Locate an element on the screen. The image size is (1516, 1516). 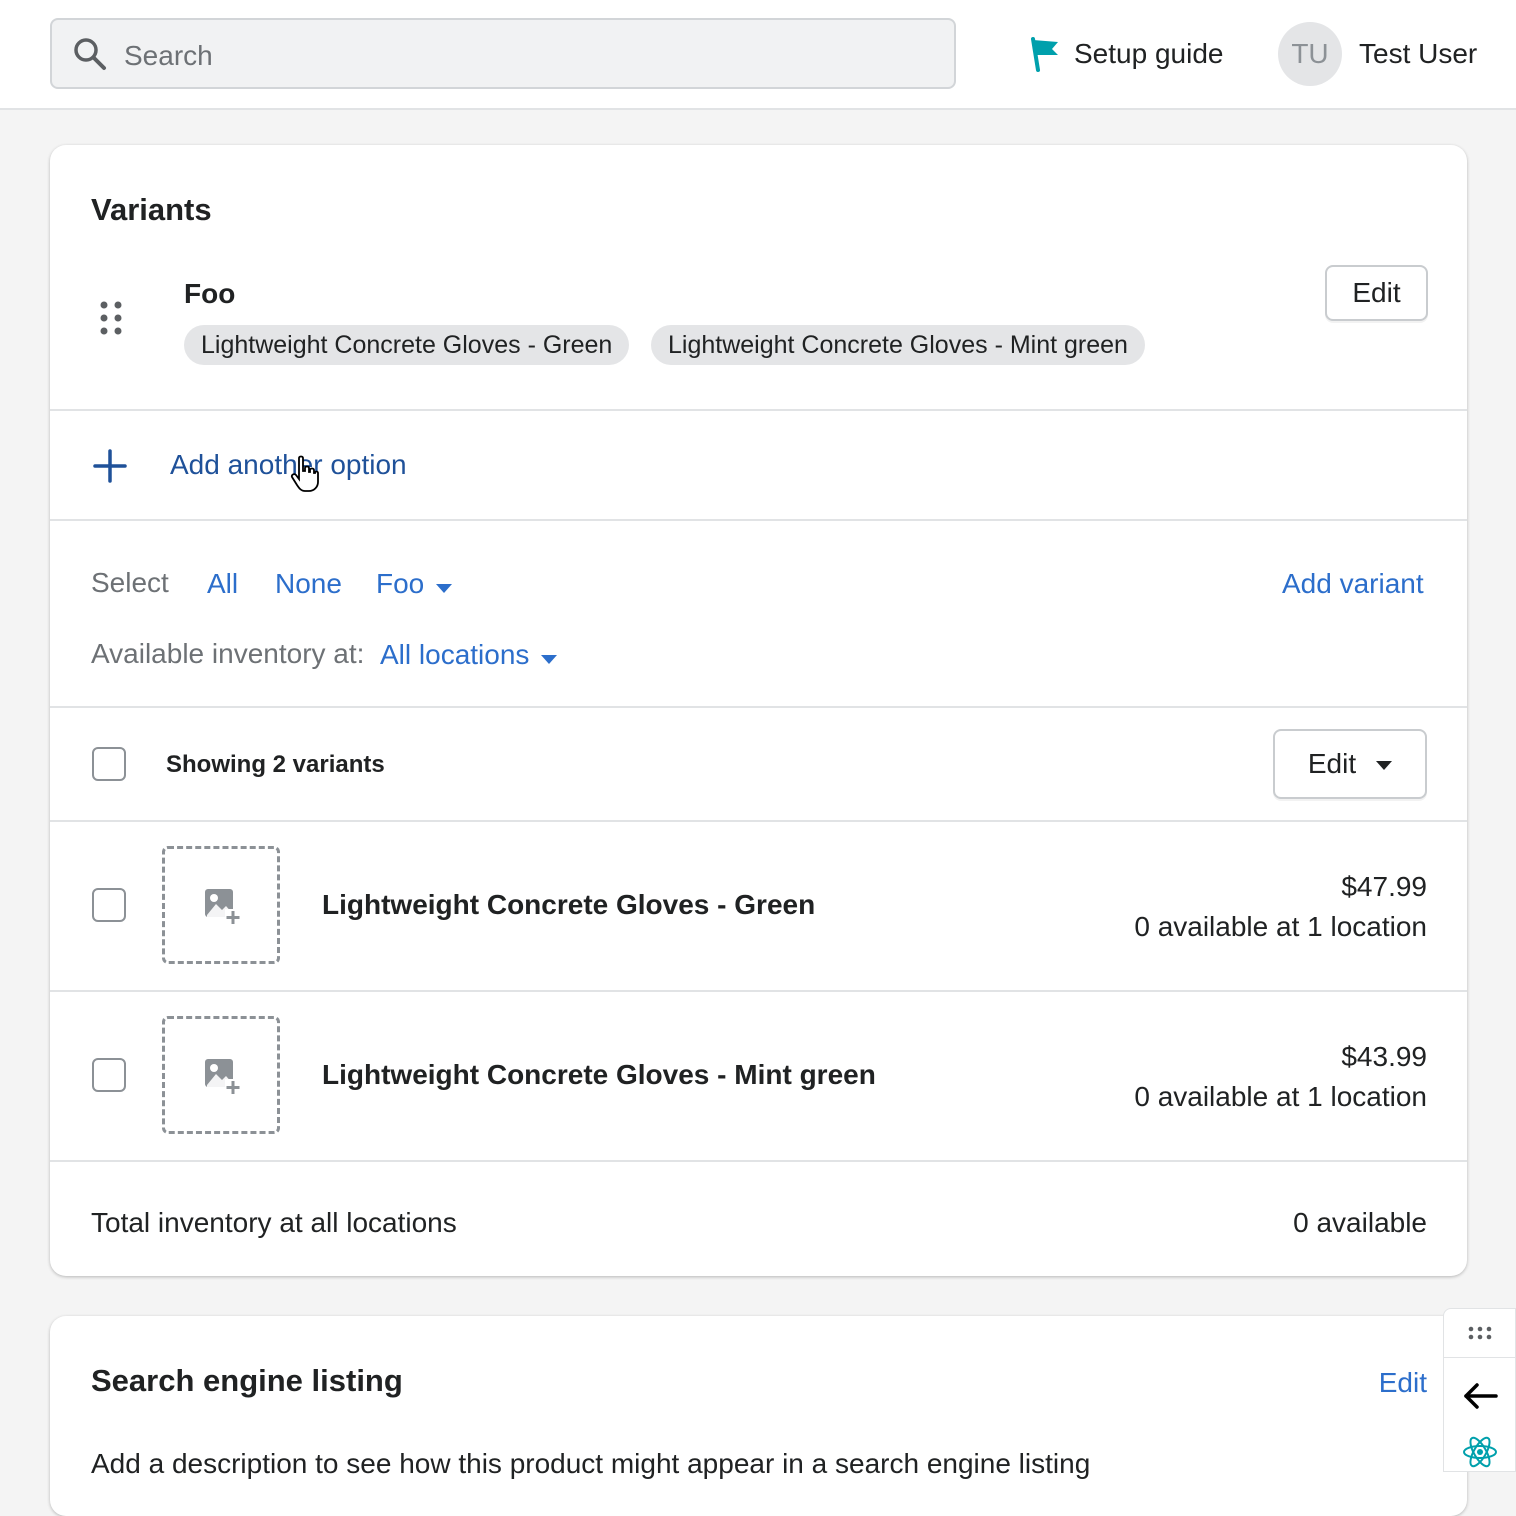
select-foo-dropdown: Foo is located at coordinates (414, 584).